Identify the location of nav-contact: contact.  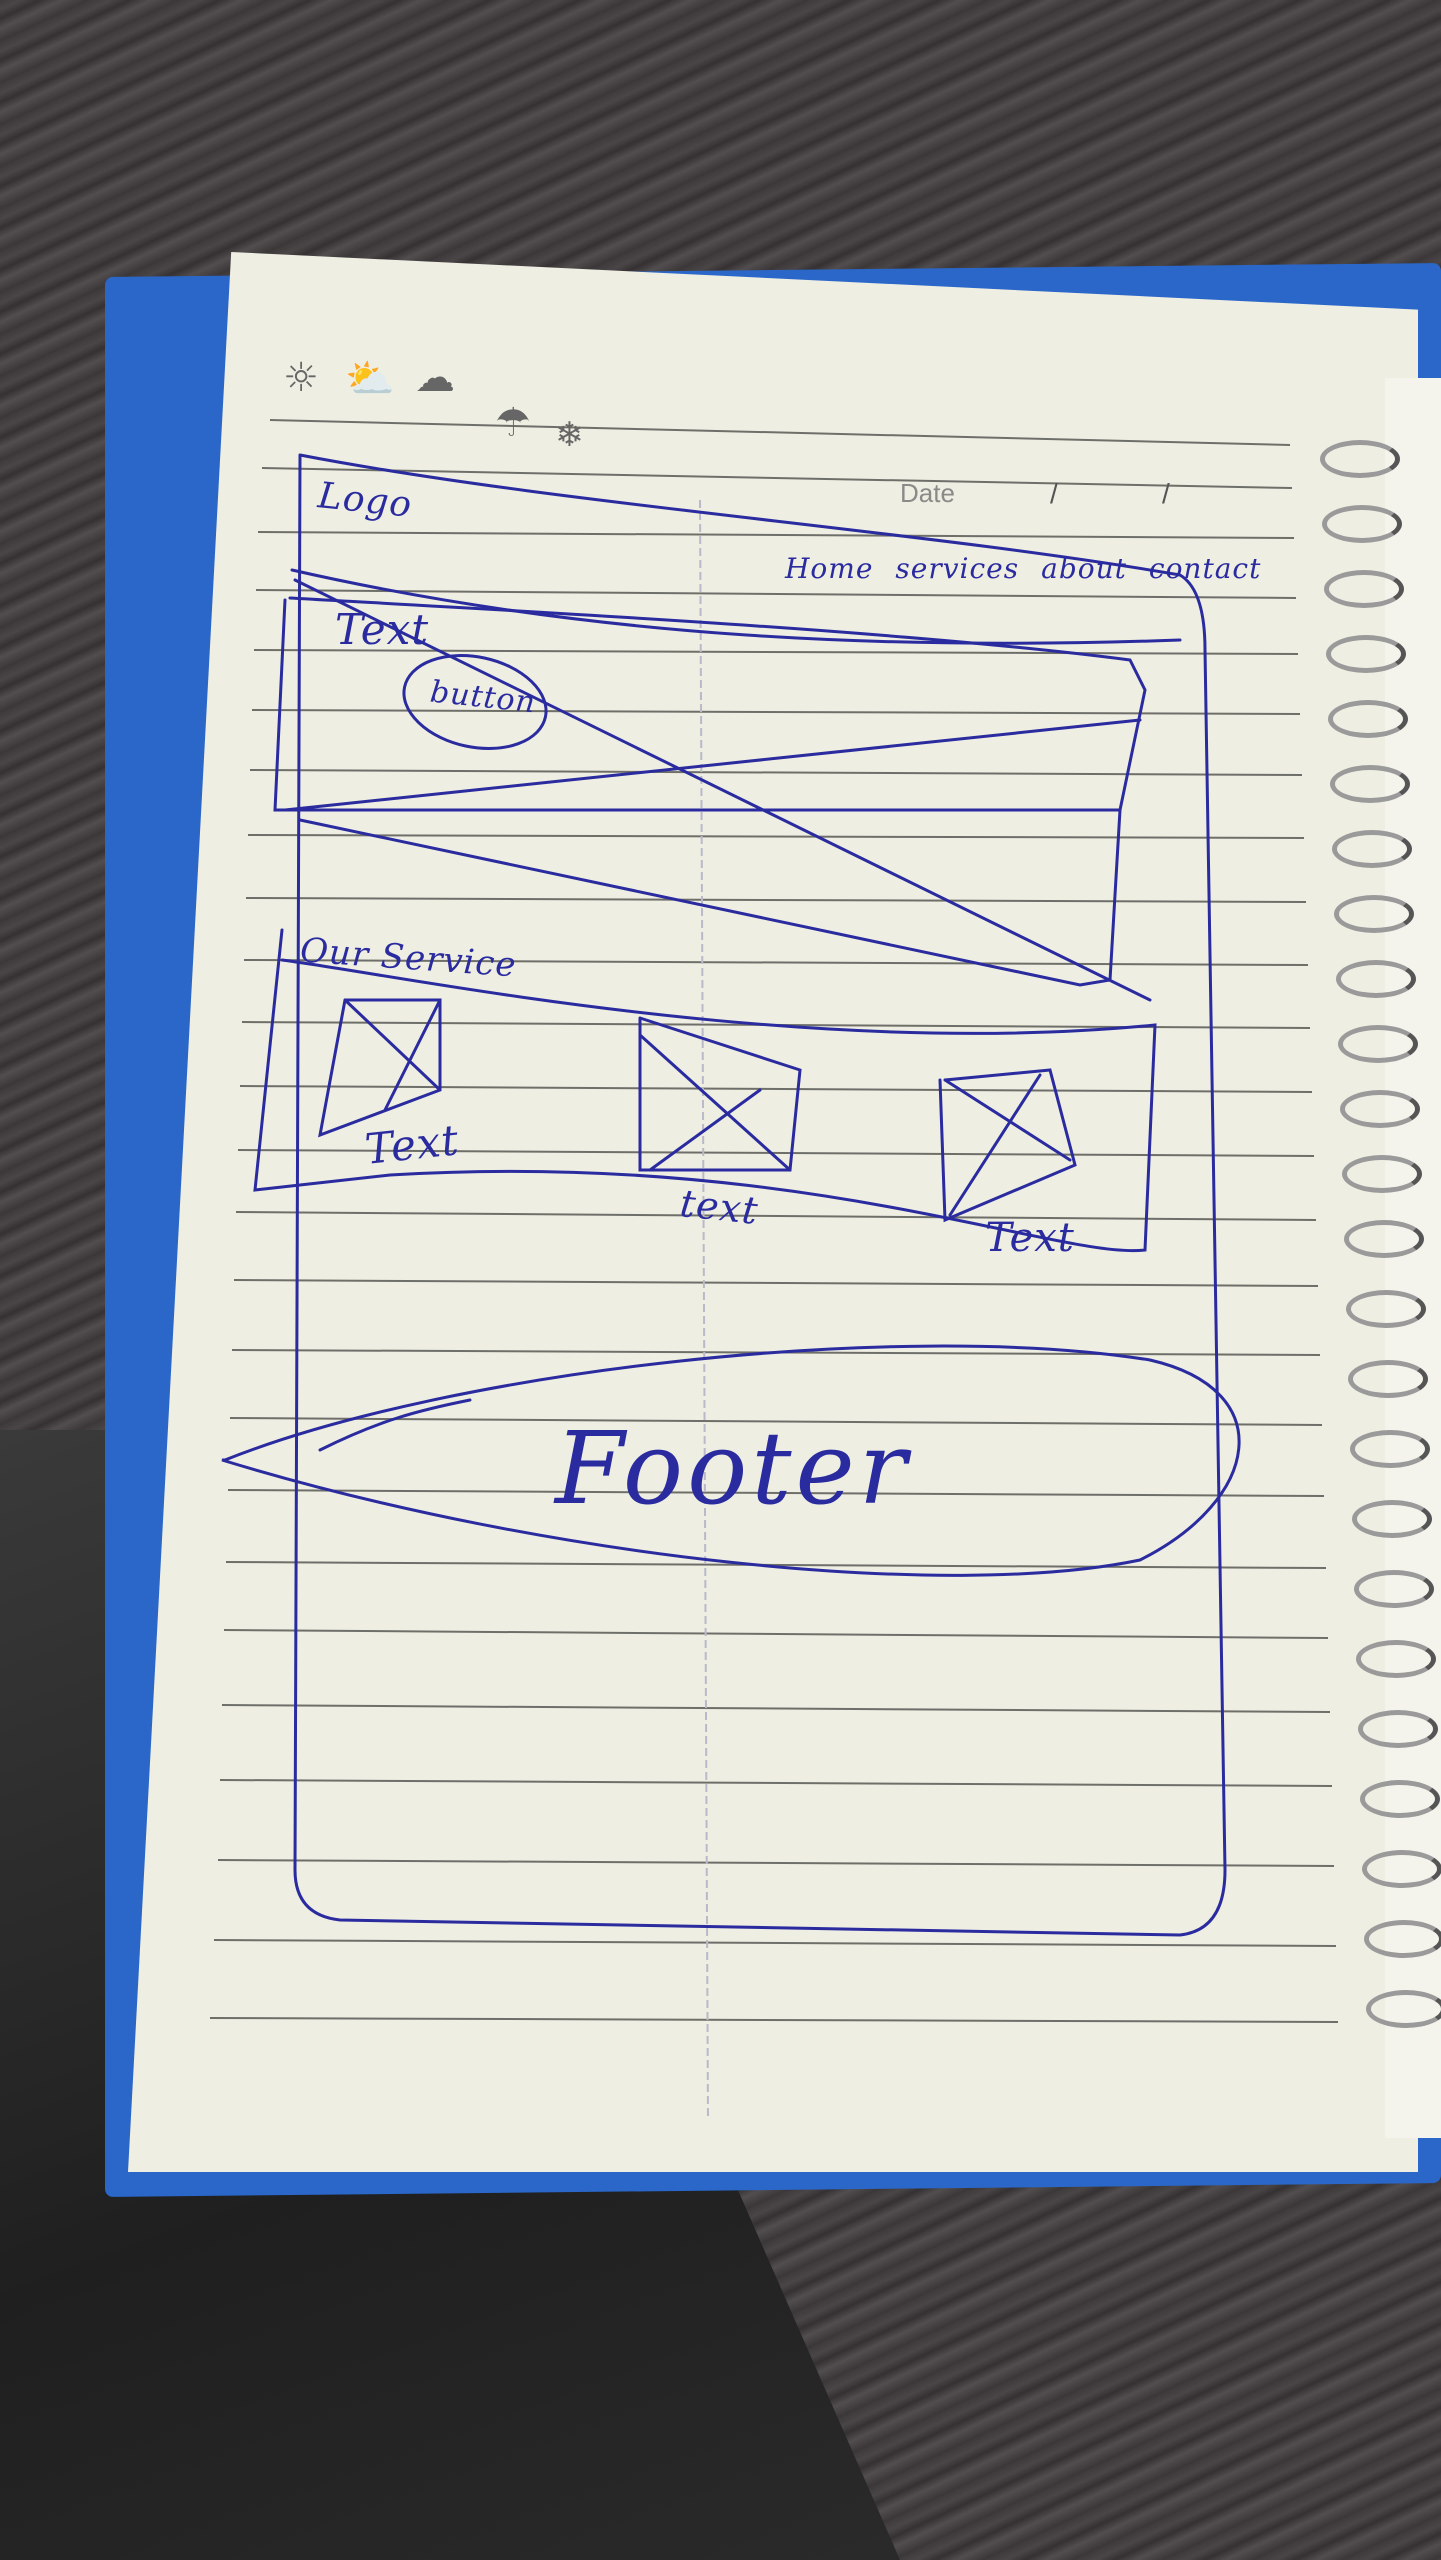
(1205, 568).